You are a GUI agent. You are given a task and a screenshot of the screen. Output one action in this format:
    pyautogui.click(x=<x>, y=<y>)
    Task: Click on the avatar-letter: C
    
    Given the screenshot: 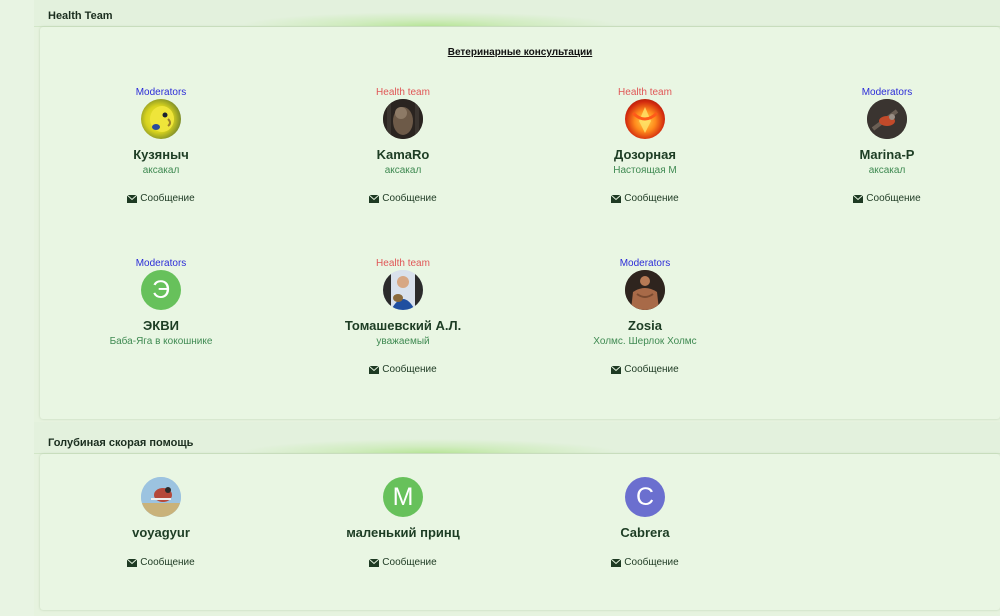 What is the action you would take?
    pyautogui.click(x=645, y=497)
    